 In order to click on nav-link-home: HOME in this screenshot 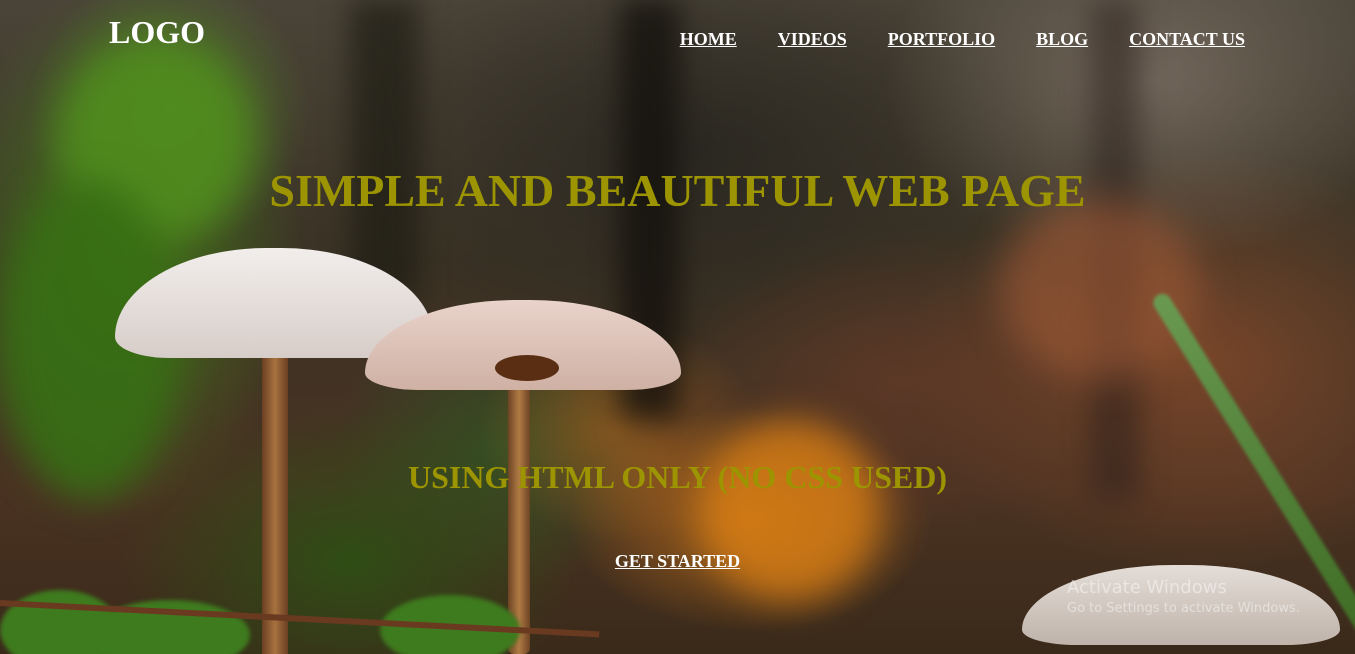, I will do `click(708, 39)`.